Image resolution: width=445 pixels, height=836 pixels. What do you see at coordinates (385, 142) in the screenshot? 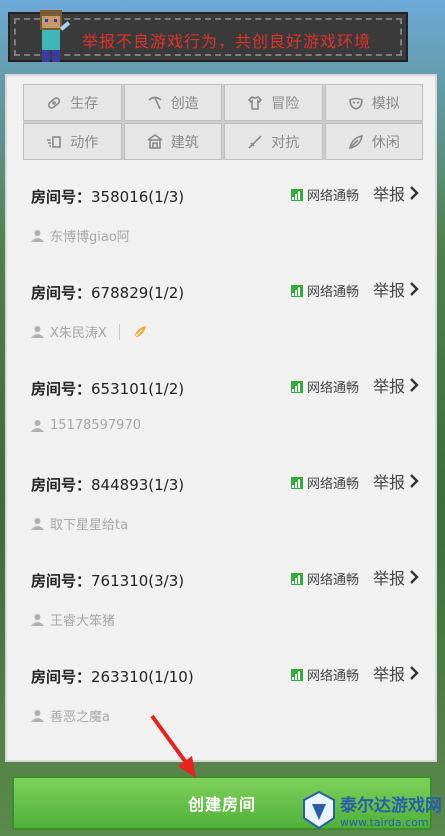
I see `tab-label: 休闲` at bounding box center [385, 142].